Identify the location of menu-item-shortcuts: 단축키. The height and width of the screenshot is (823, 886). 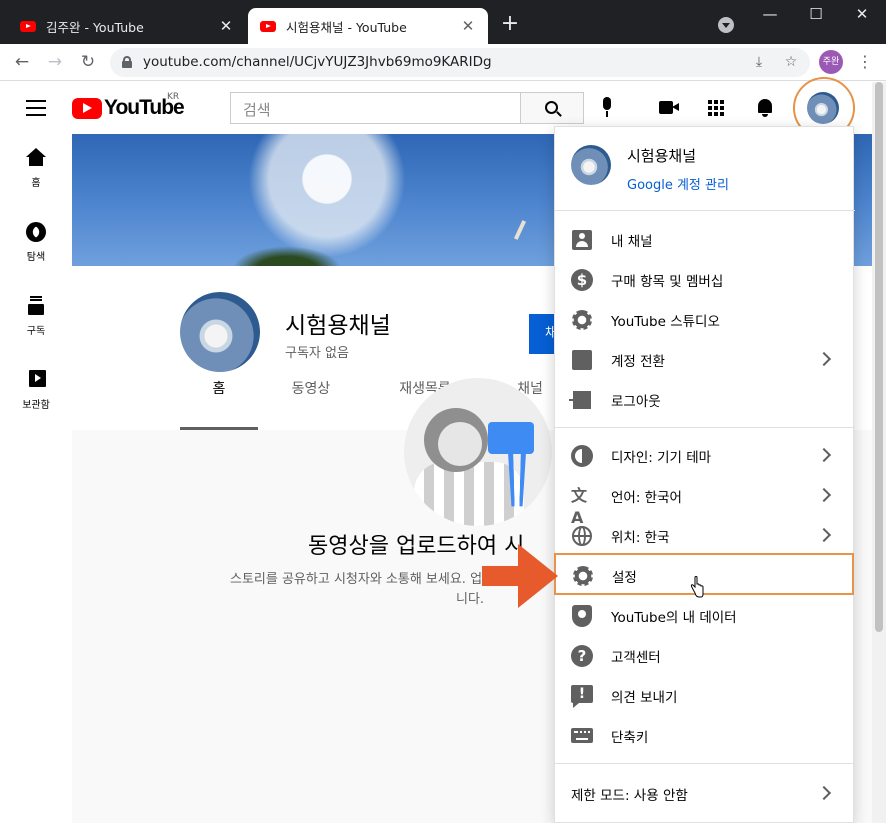
(705, 735).